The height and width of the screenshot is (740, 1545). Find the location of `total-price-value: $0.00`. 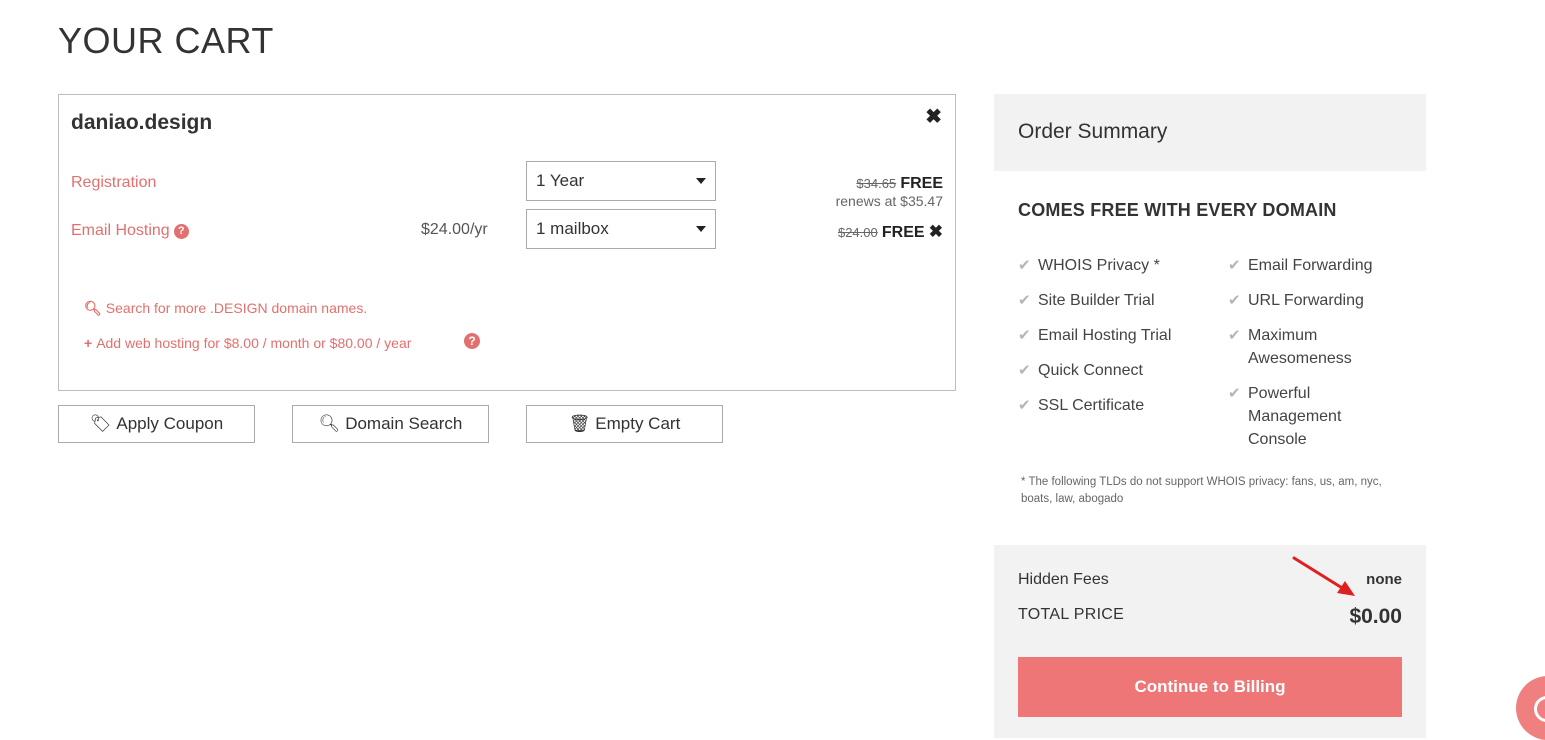

total-price-value: $0.00 is located at coordinates (1375, 616).